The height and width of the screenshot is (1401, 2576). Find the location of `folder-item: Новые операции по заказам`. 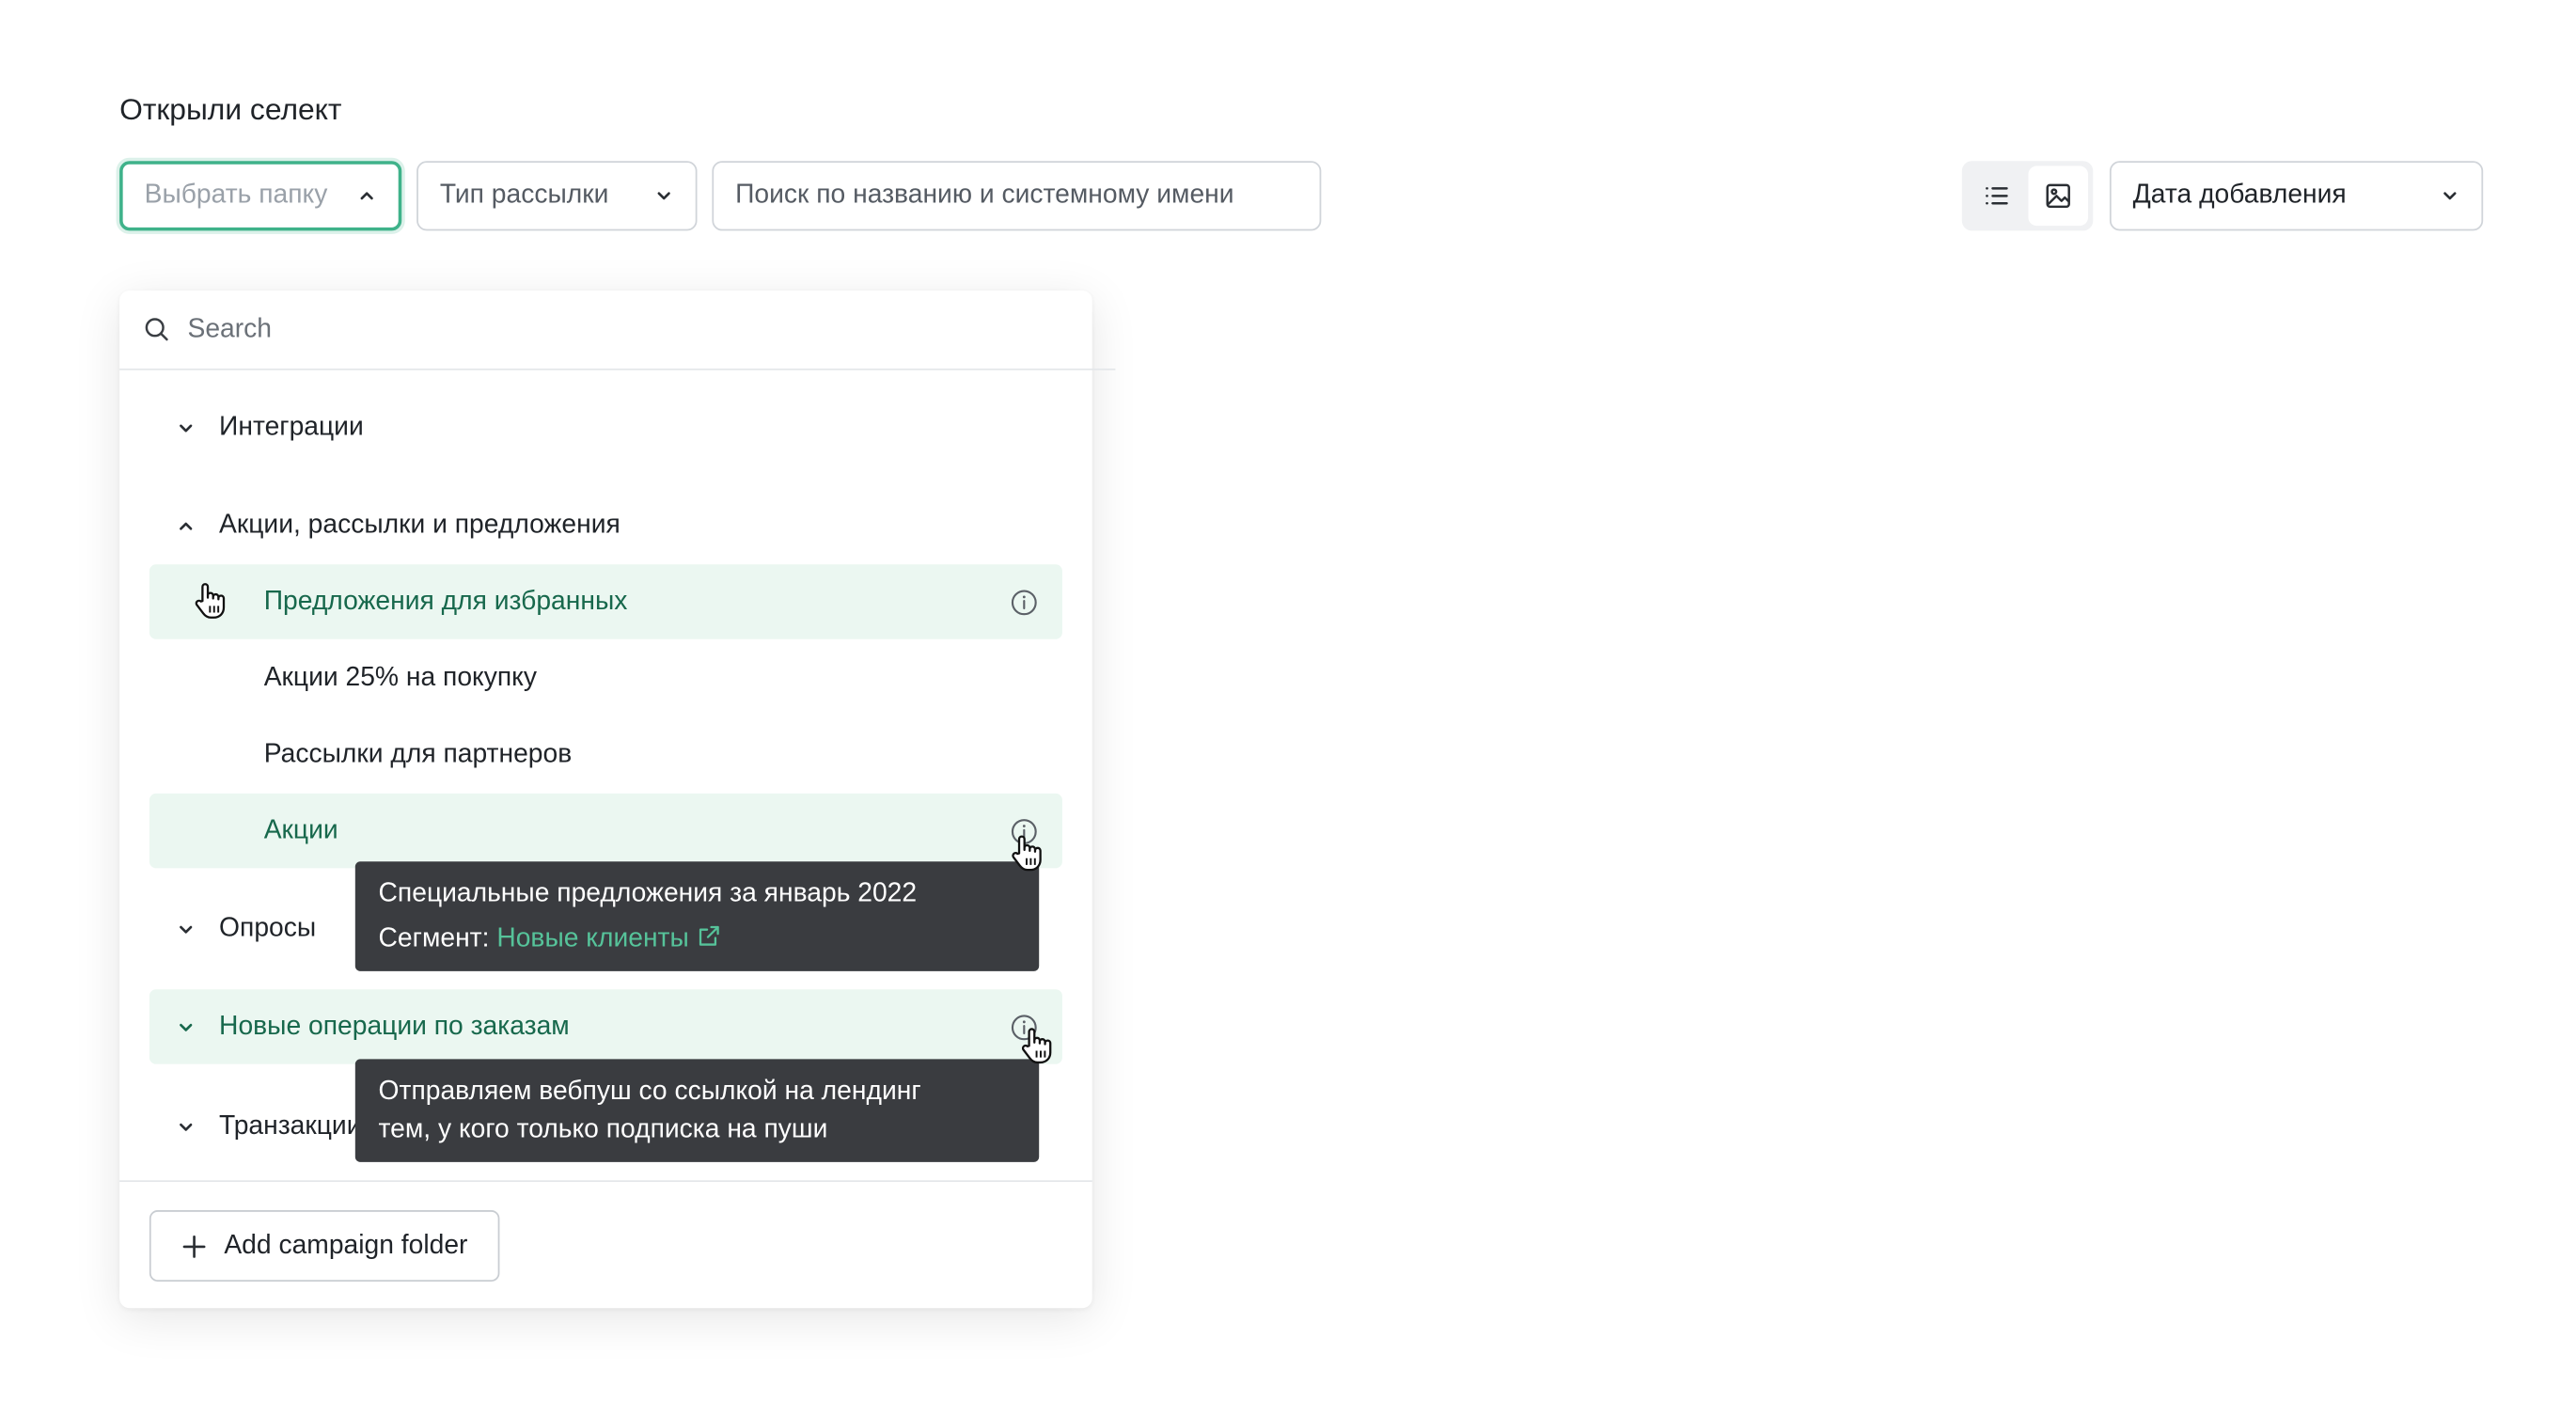

folder-item: Новые операции по заказам is located at coordinates (606, 1027).